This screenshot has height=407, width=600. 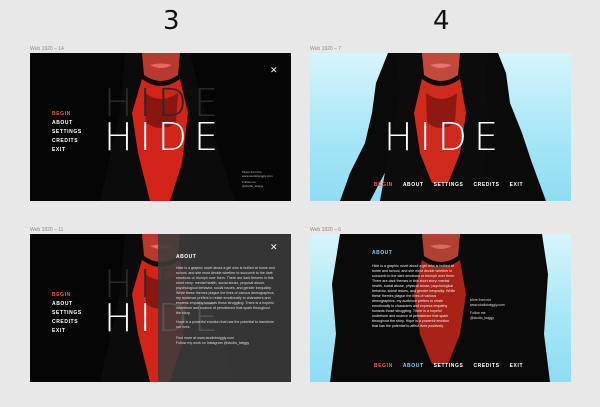 What do you see at coordinates (47, 49) in the screenshot?
I see `frame-label: Web 1920 – 14` at bounding box center [47, 49].